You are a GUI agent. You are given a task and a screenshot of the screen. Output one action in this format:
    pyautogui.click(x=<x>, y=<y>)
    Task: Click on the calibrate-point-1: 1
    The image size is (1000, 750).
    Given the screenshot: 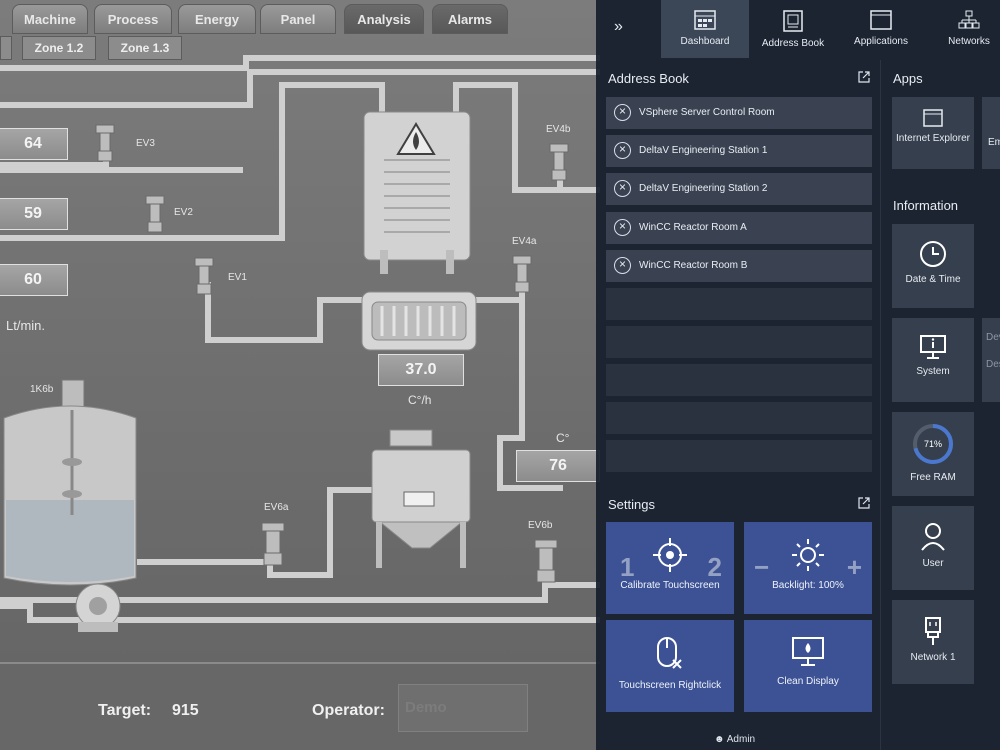 What is the action you would take?
    pyautogui.click(x=627, y=567)
    